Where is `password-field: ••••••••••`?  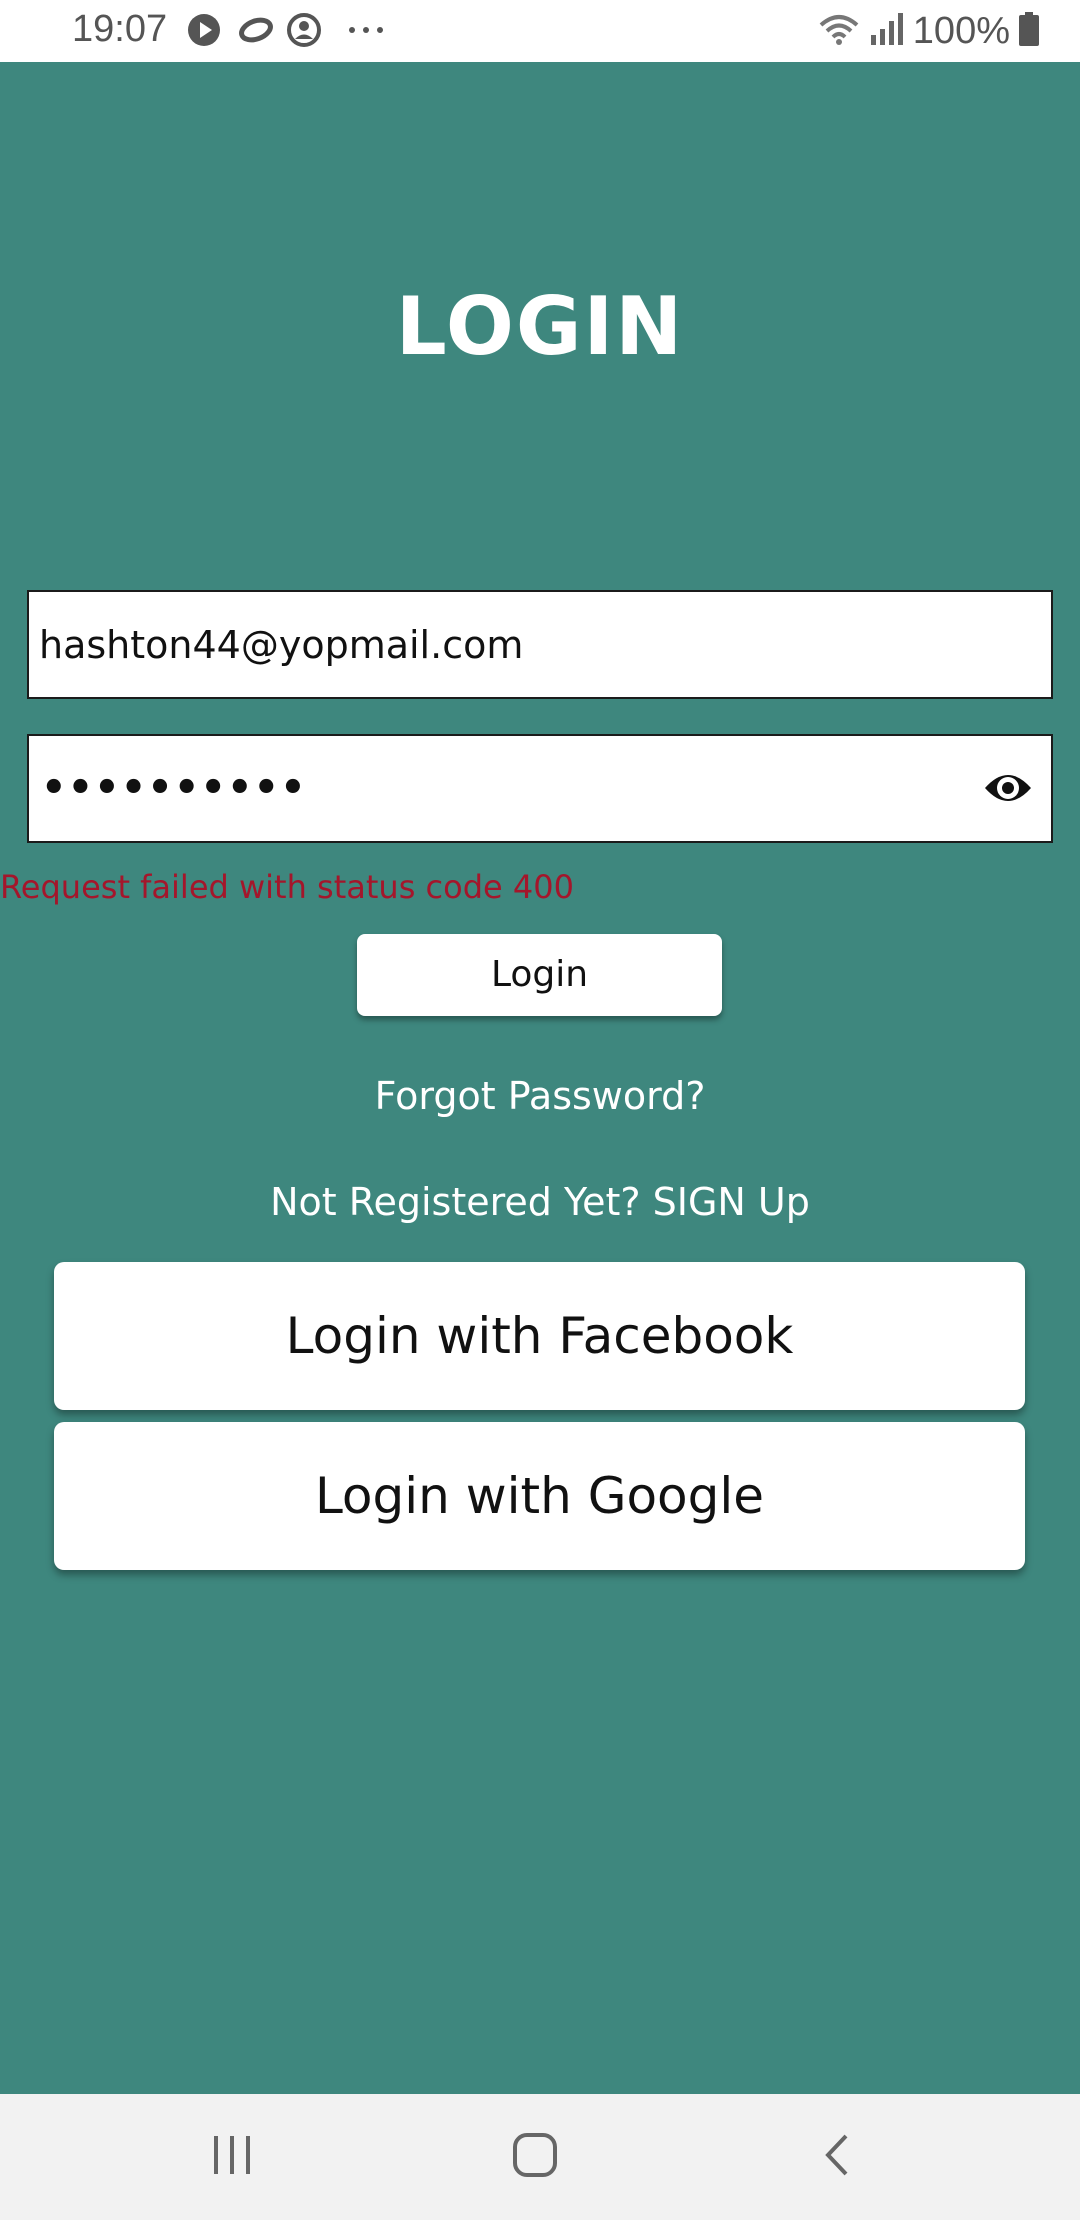
password-field: •••••••••• is located at coordinates (540, 788).